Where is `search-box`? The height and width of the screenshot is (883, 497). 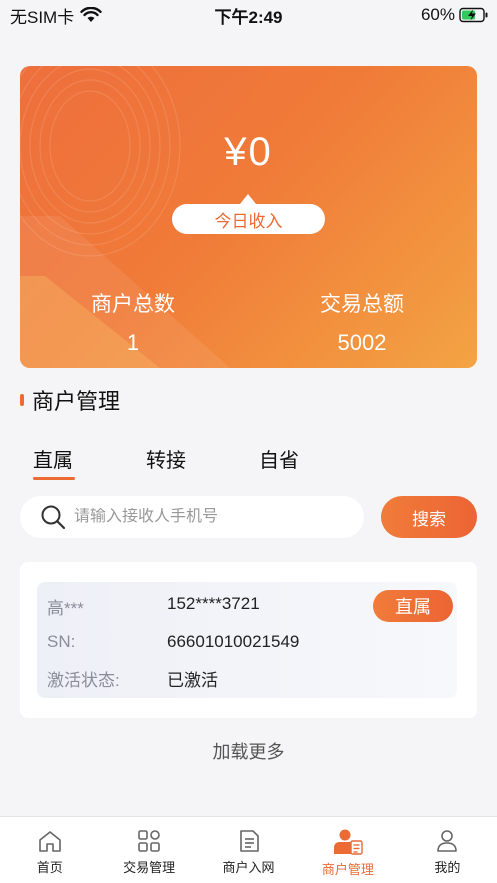 search-box is located at coordinates (192, 517).